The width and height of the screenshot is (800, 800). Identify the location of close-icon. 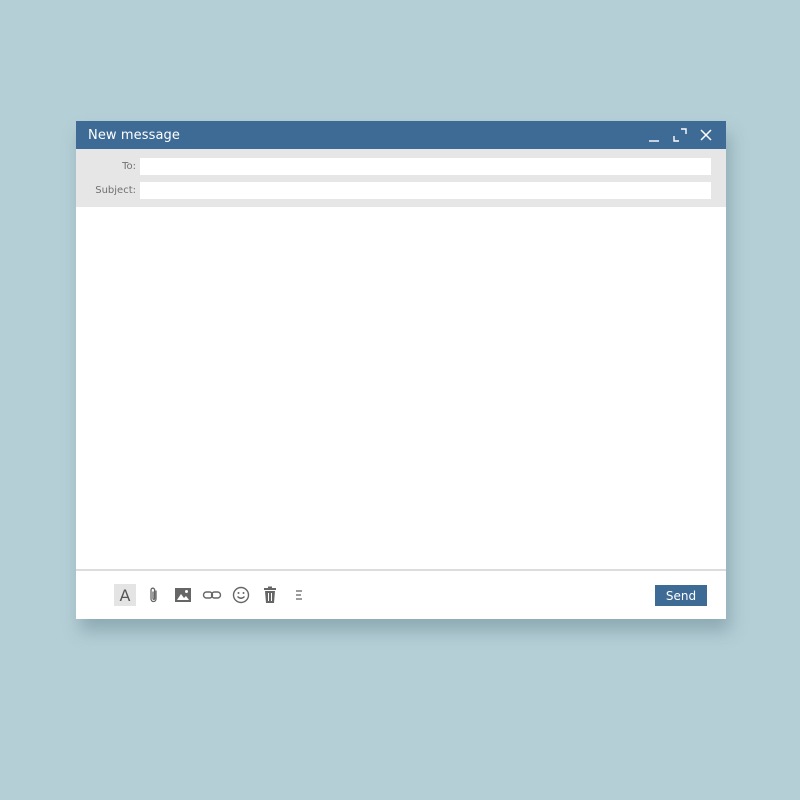
(706, 135).